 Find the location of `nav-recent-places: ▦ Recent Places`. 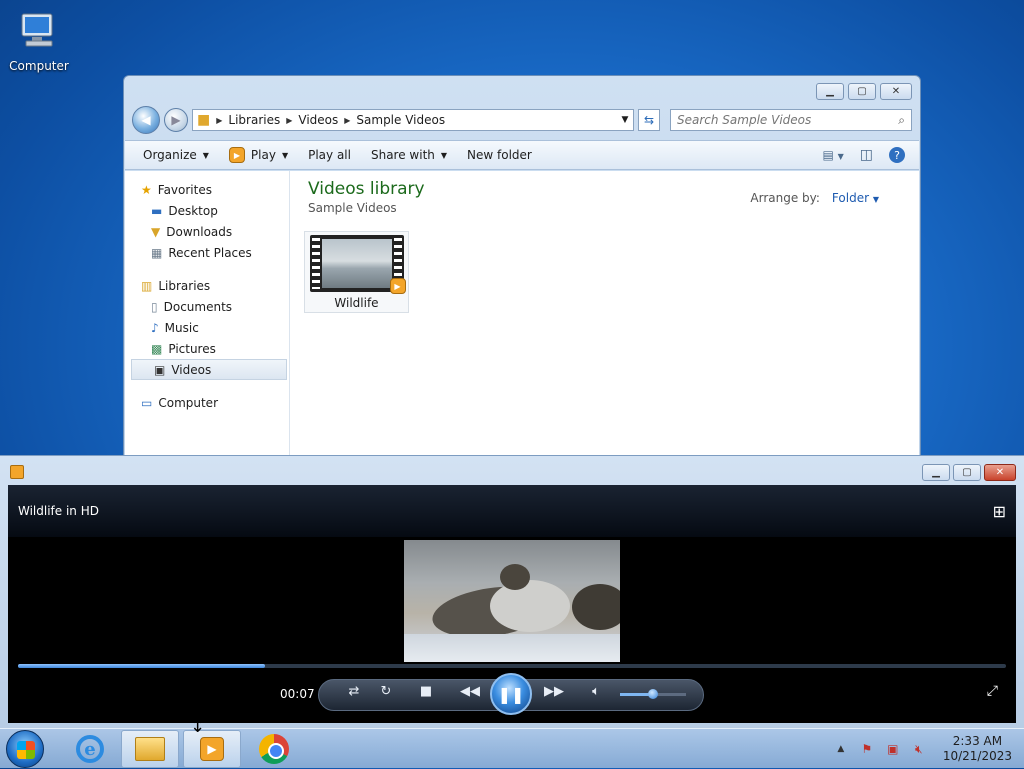

nav-recent-places: ▦ Recent Places is located at coordinates (207, 252).